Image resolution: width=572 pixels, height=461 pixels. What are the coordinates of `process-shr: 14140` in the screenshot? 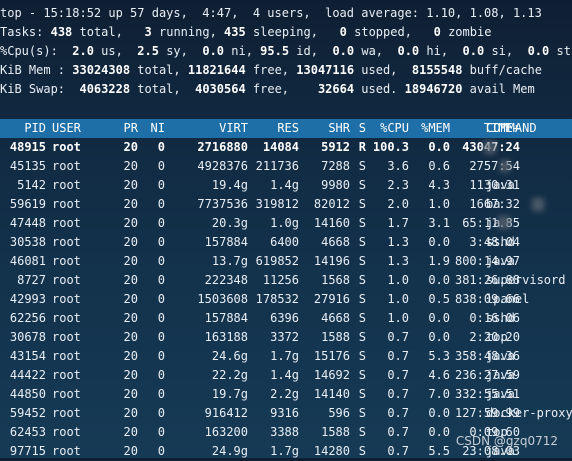 It's located at (331, 394).